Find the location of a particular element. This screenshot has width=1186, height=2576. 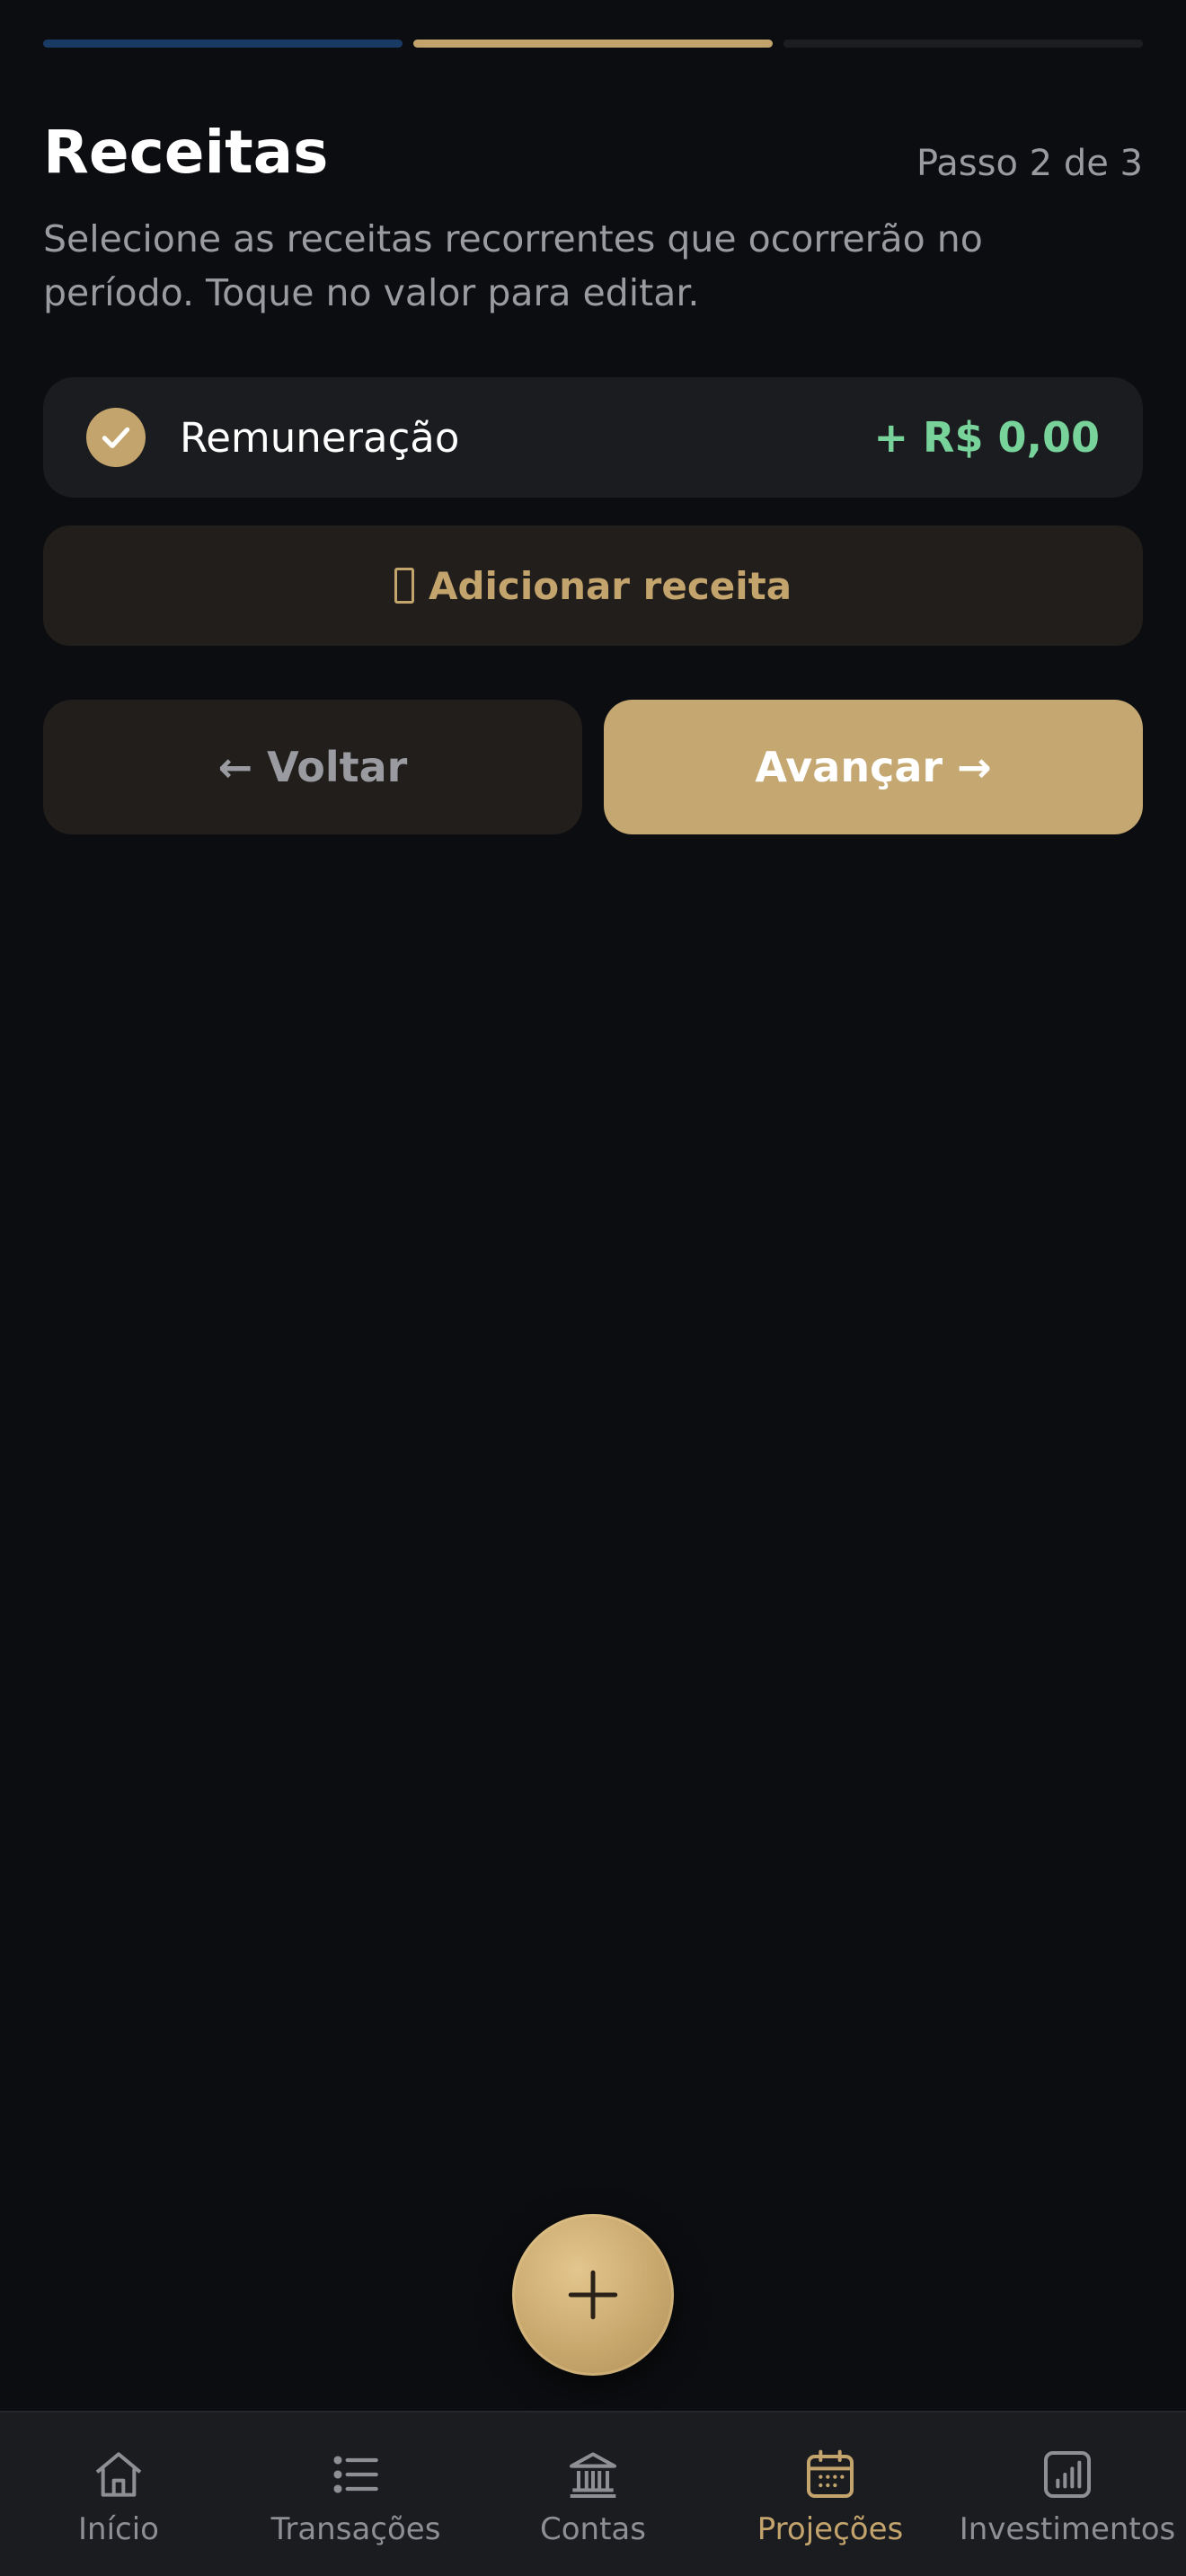

bank-icon is located at coordinates (593, 2474).